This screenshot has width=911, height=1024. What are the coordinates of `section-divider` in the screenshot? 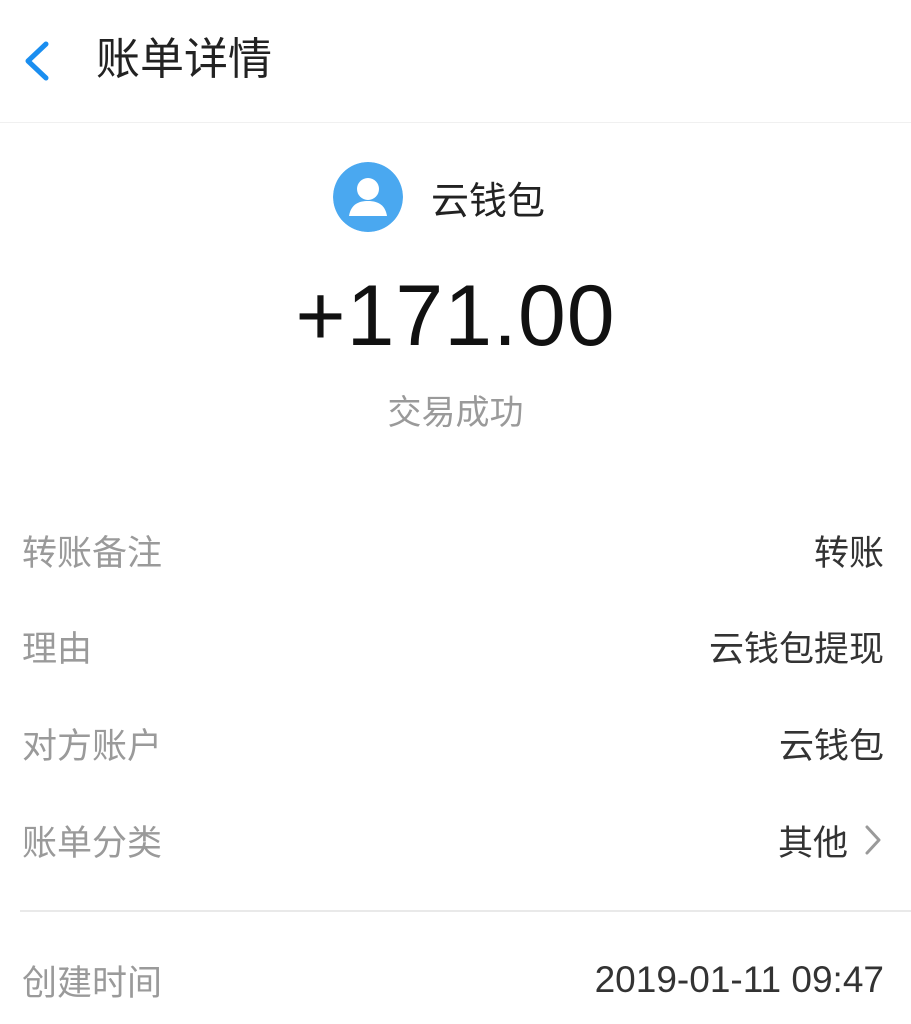 It's located at (465, 911).